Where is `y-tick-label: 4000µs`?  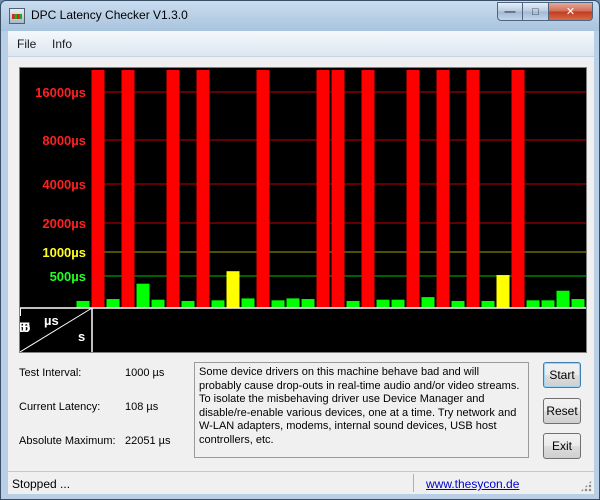
y-tick-label: 4000µs is located at coordinates (64, 184).